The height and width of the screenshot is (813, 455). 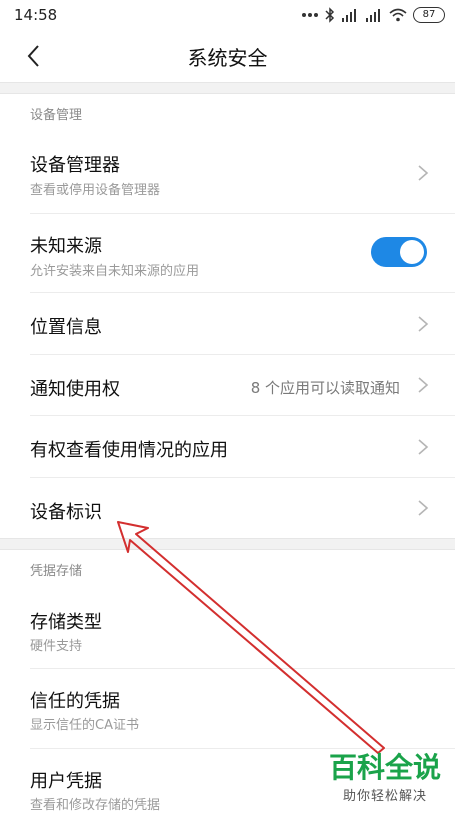 I want to click on settings-item-usage-access: 有权查看使用情况的应用, so click(x=227, y=446).